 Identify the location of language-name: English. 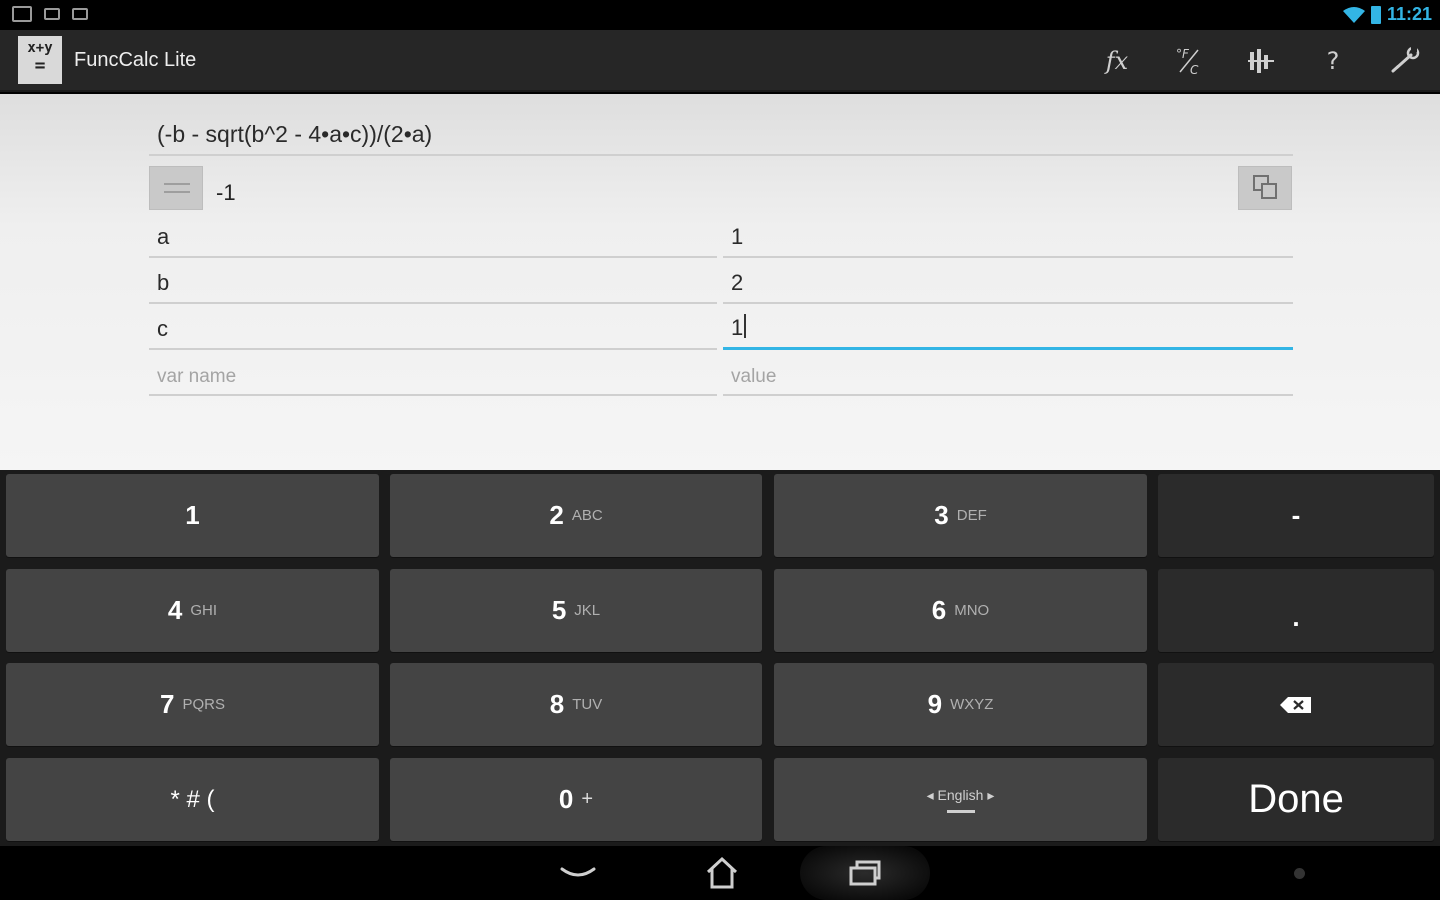
(960, 794).